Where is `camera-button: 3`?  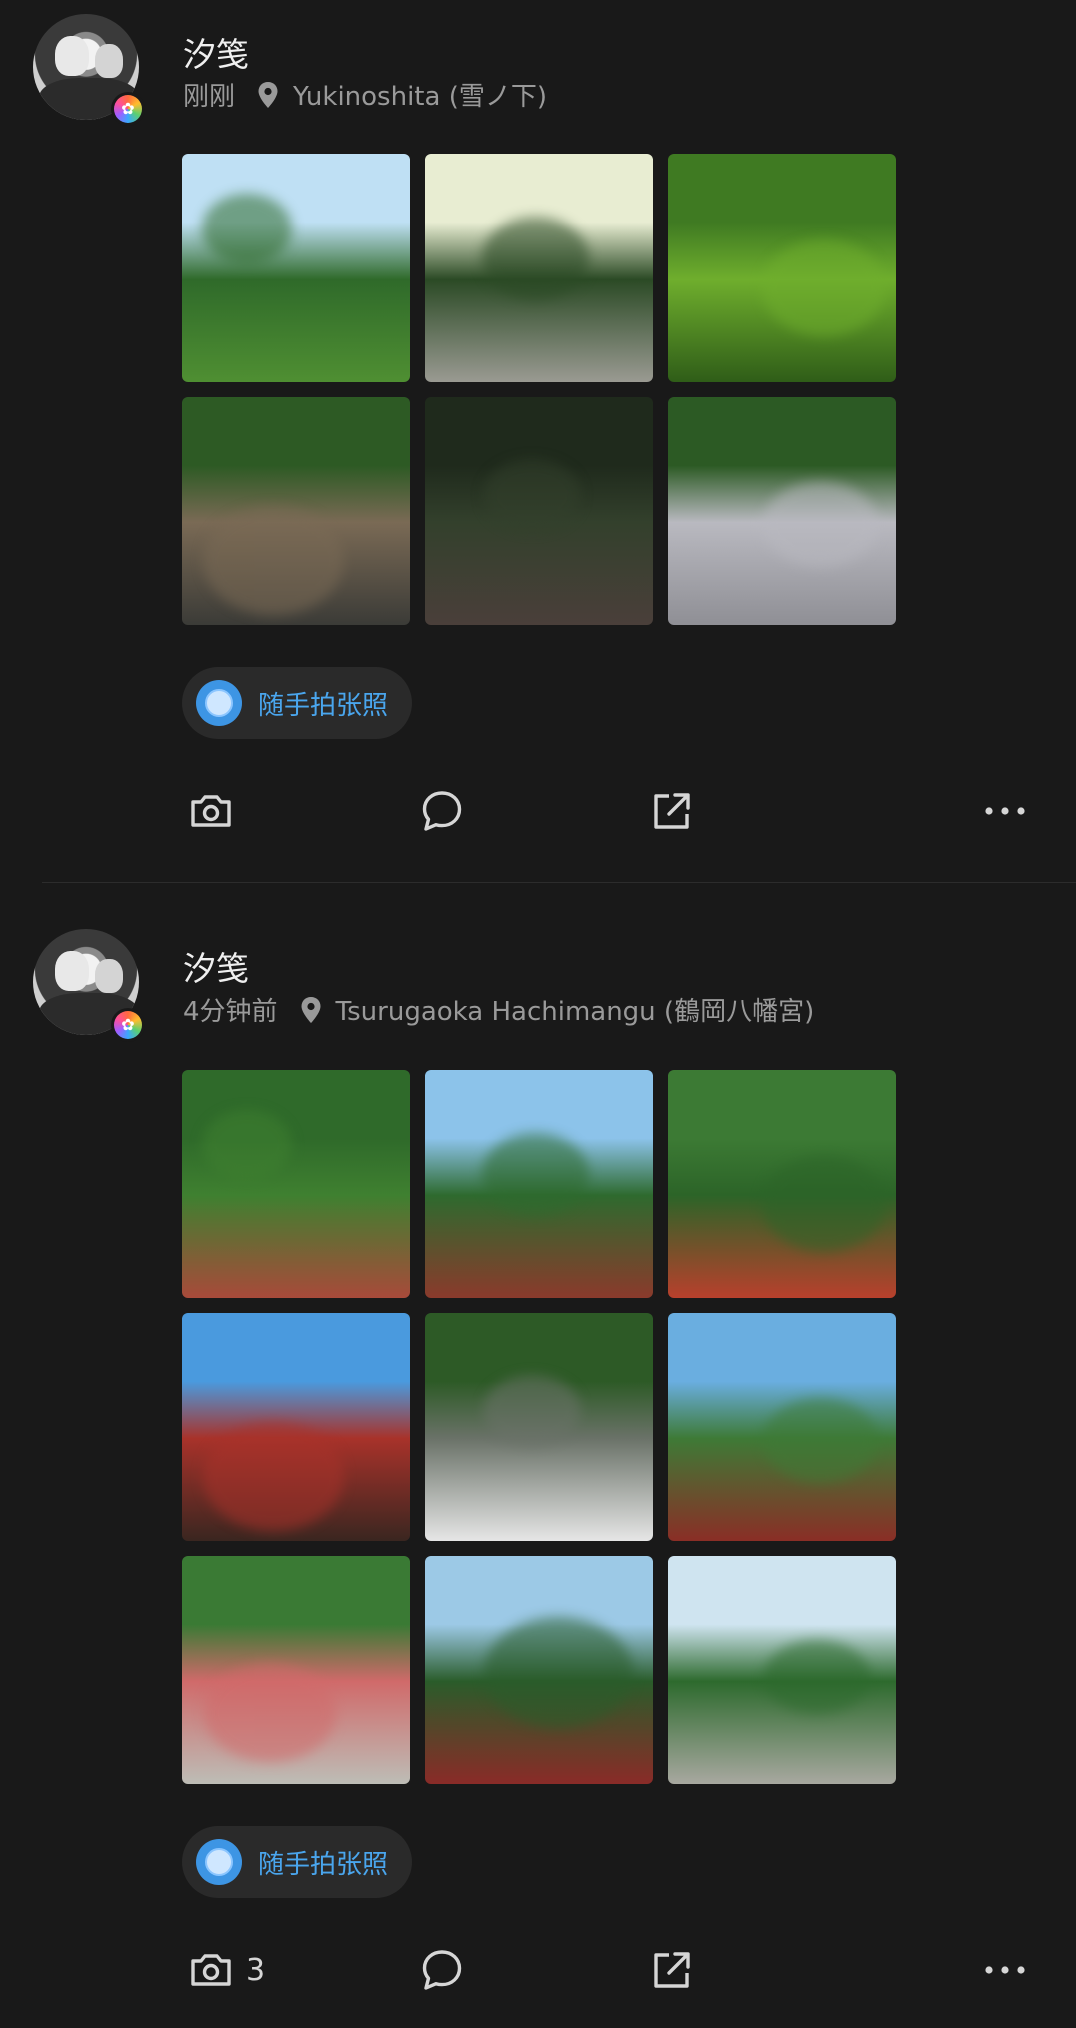 camera-button: 3 is located at coordinates (225, 1970).